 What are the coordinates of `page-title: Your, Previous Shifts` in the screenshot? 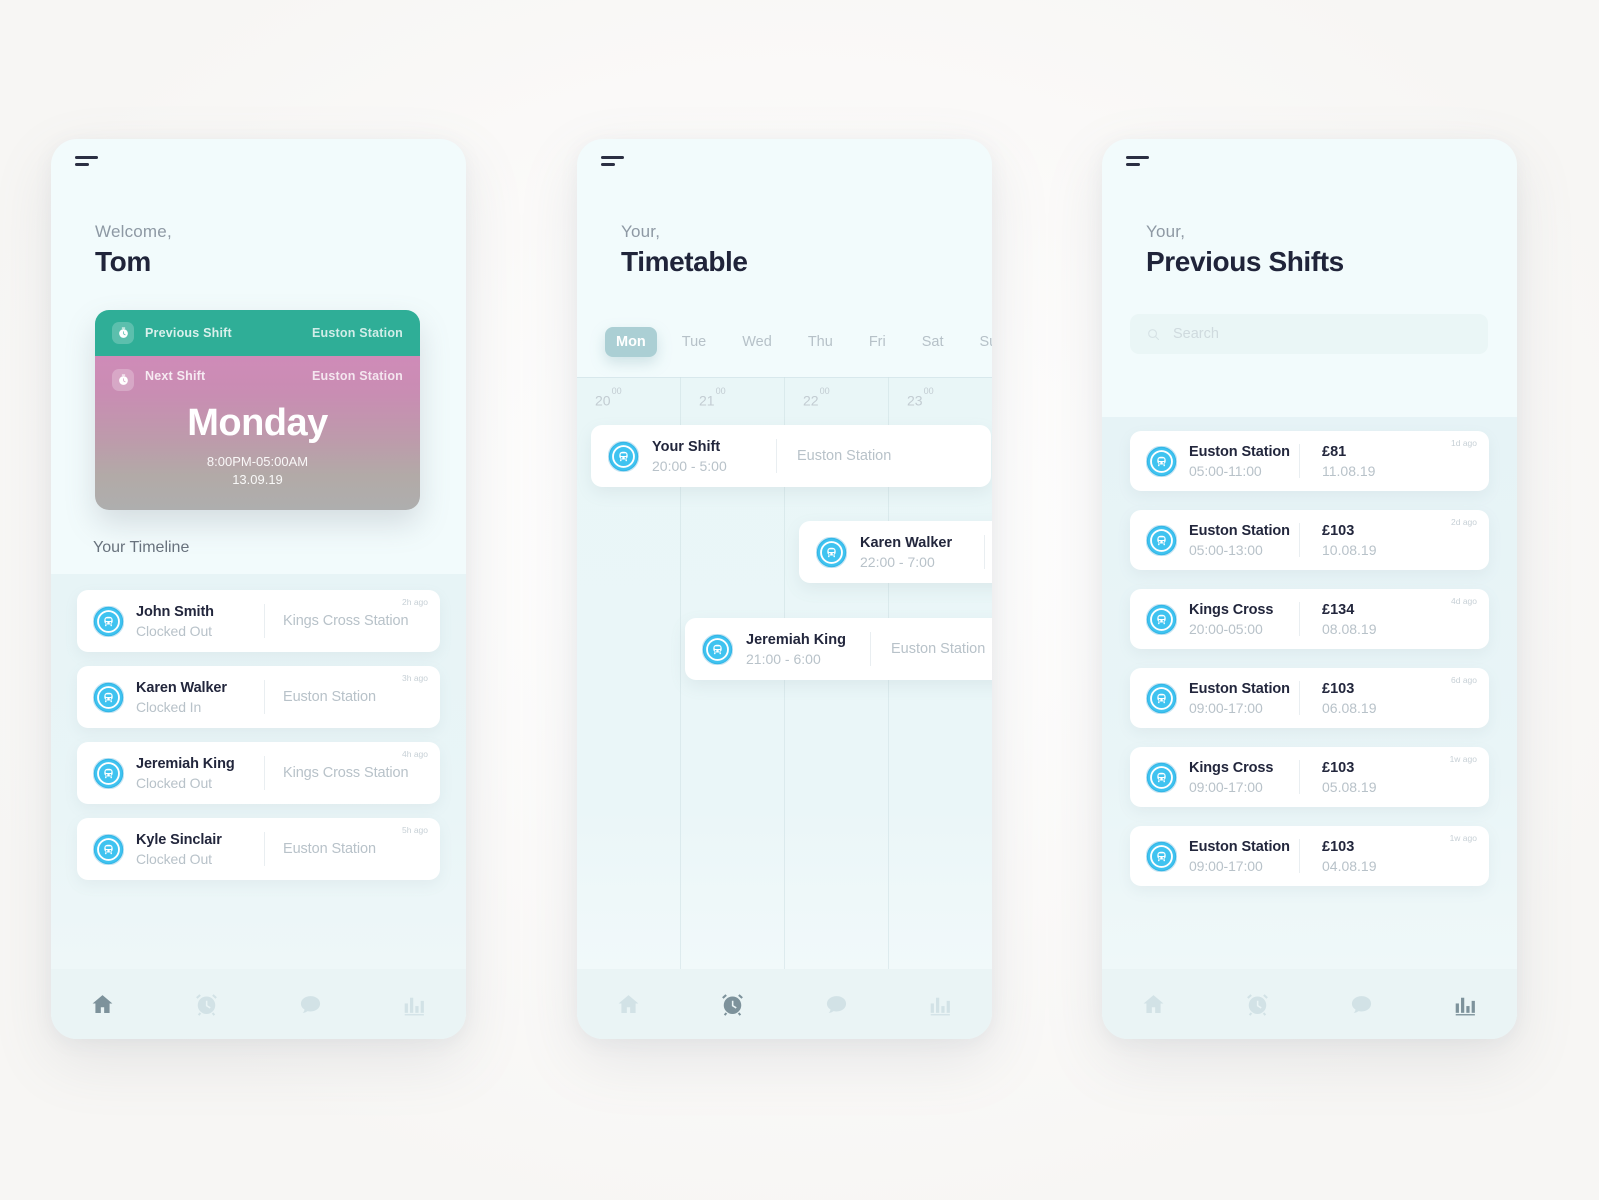 It's located at (1245, 250).